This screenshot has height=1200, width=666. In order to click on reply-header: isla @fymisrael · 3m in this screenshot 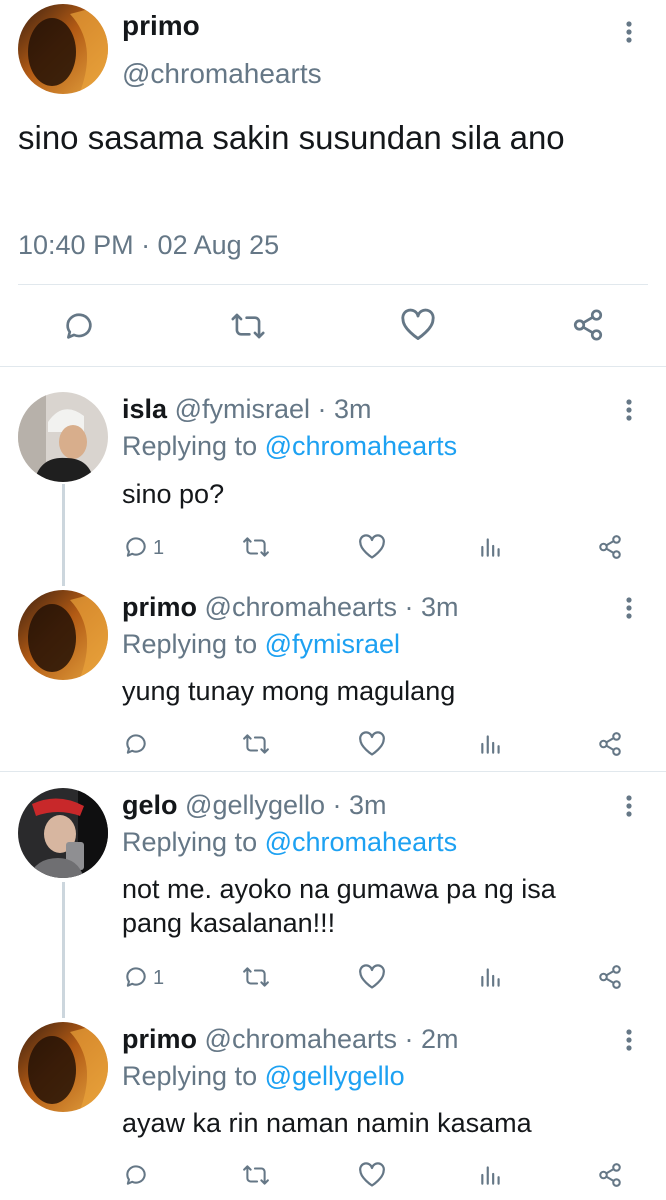, I will do `click(247, 409)`.